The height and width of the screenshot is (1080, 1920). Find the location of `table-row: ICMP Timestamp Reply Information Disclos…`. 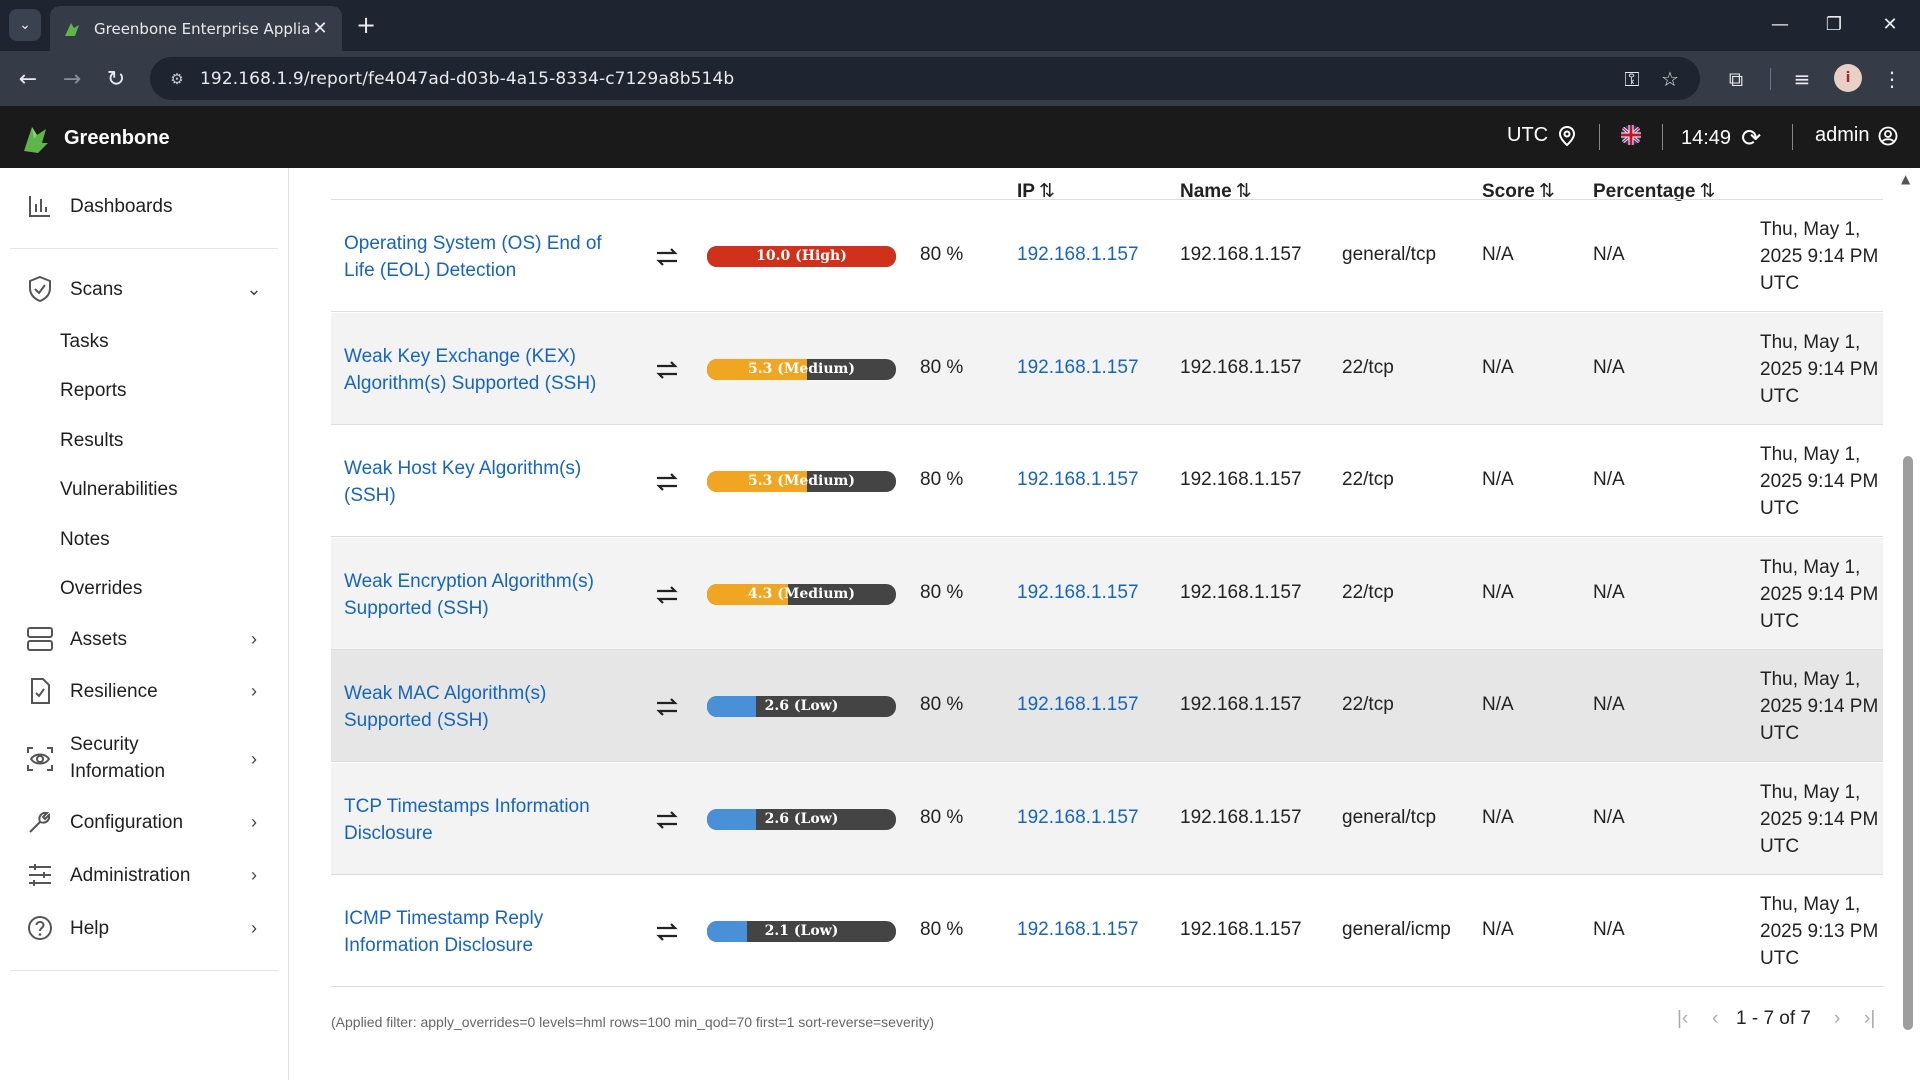

table-row: ICMP Timestamp Reply Information Disclos… is located at coordinates (1107, 931).